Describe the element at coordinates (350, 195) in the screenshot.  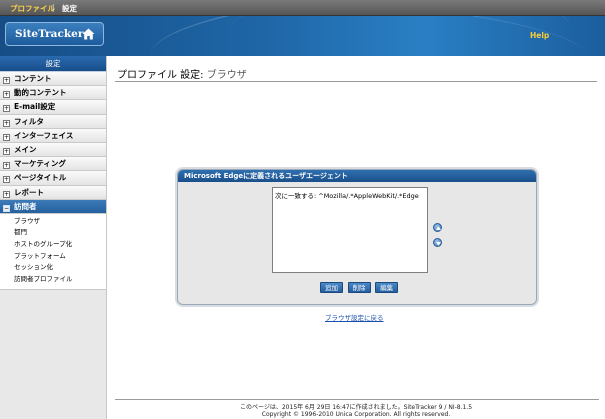
I see `list-item: 次に一致する: ^Mozilla/.*AppleWebKit/.*Edge` at that location.